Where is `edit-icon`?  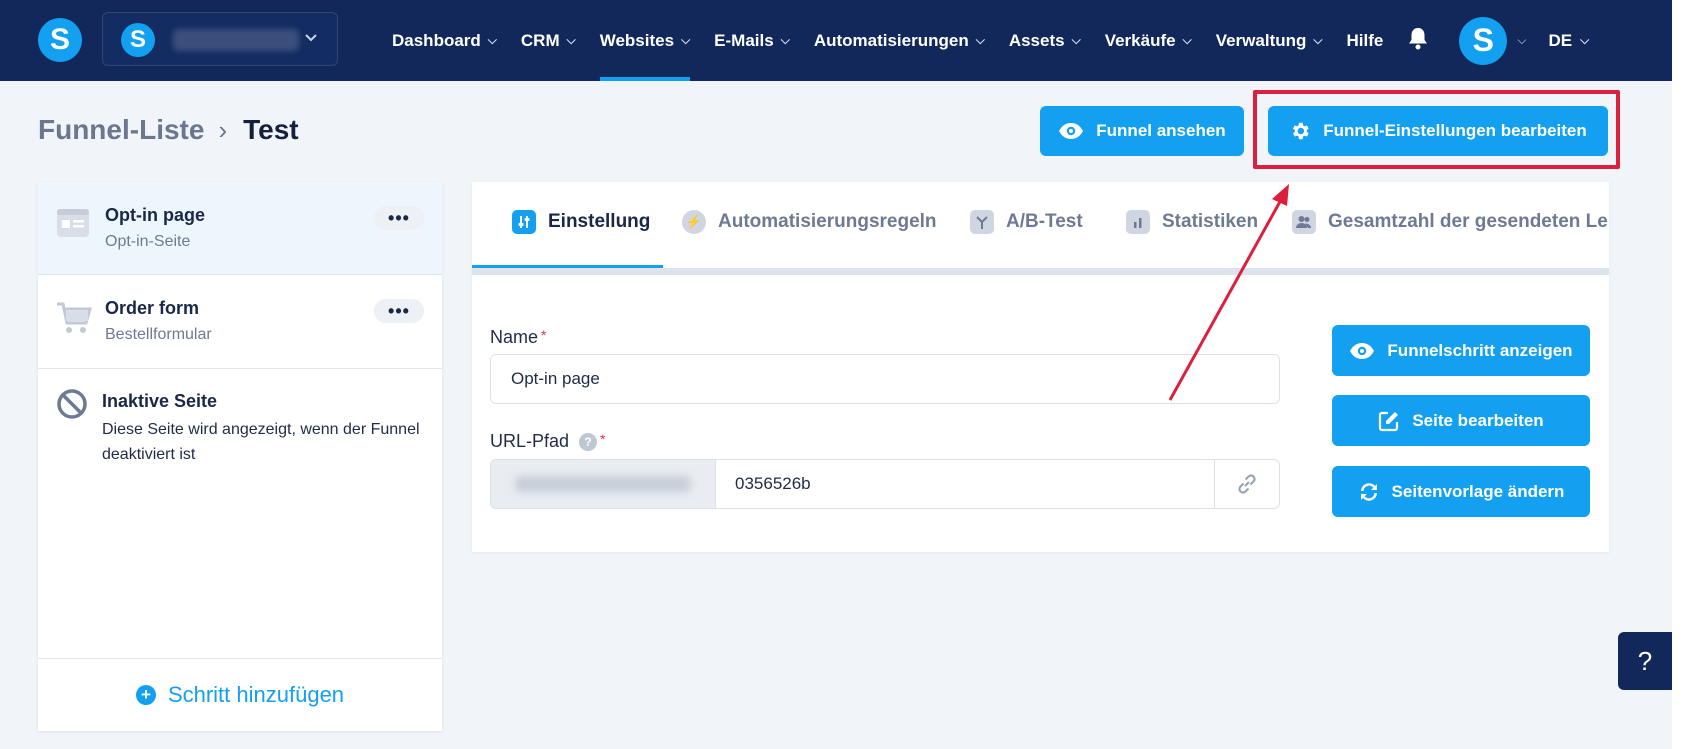 edit-icon is located at coordinates (1389, 421).